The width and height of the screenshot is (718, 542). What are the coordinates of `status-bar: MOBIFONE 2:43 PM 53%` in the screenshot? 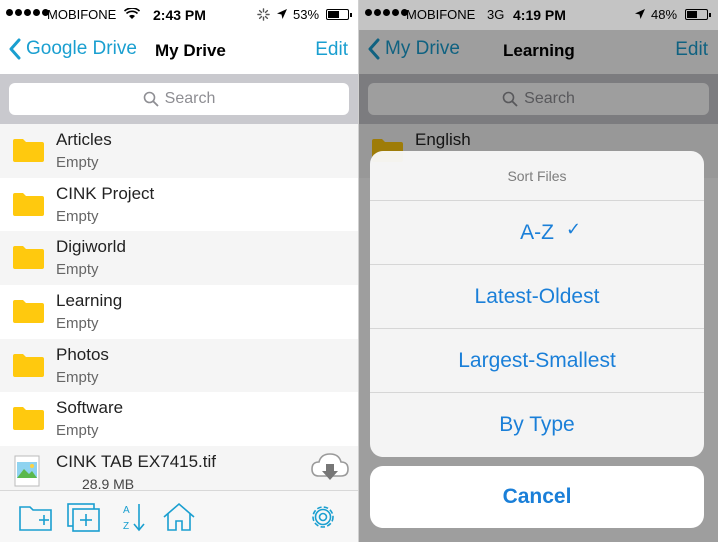 It's located at (179, 15).